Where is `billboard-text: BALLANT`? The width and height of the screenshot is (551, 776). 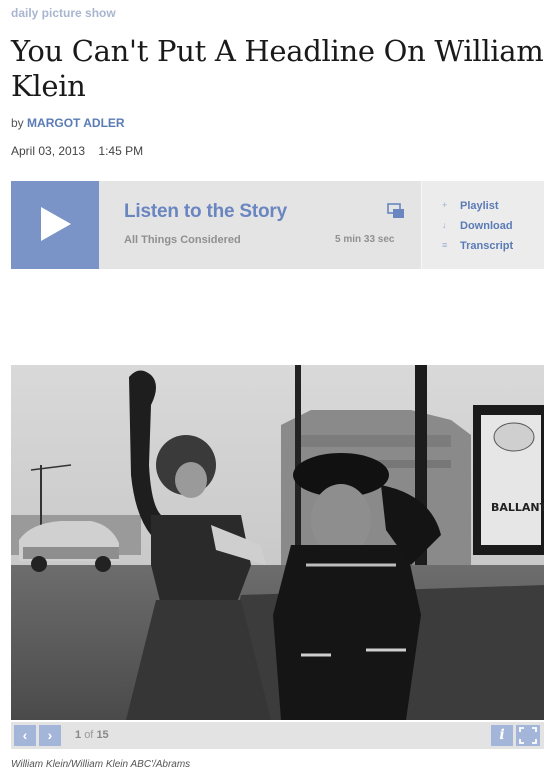
billboard-text: BALLANT is located at coordinates (517, 507).